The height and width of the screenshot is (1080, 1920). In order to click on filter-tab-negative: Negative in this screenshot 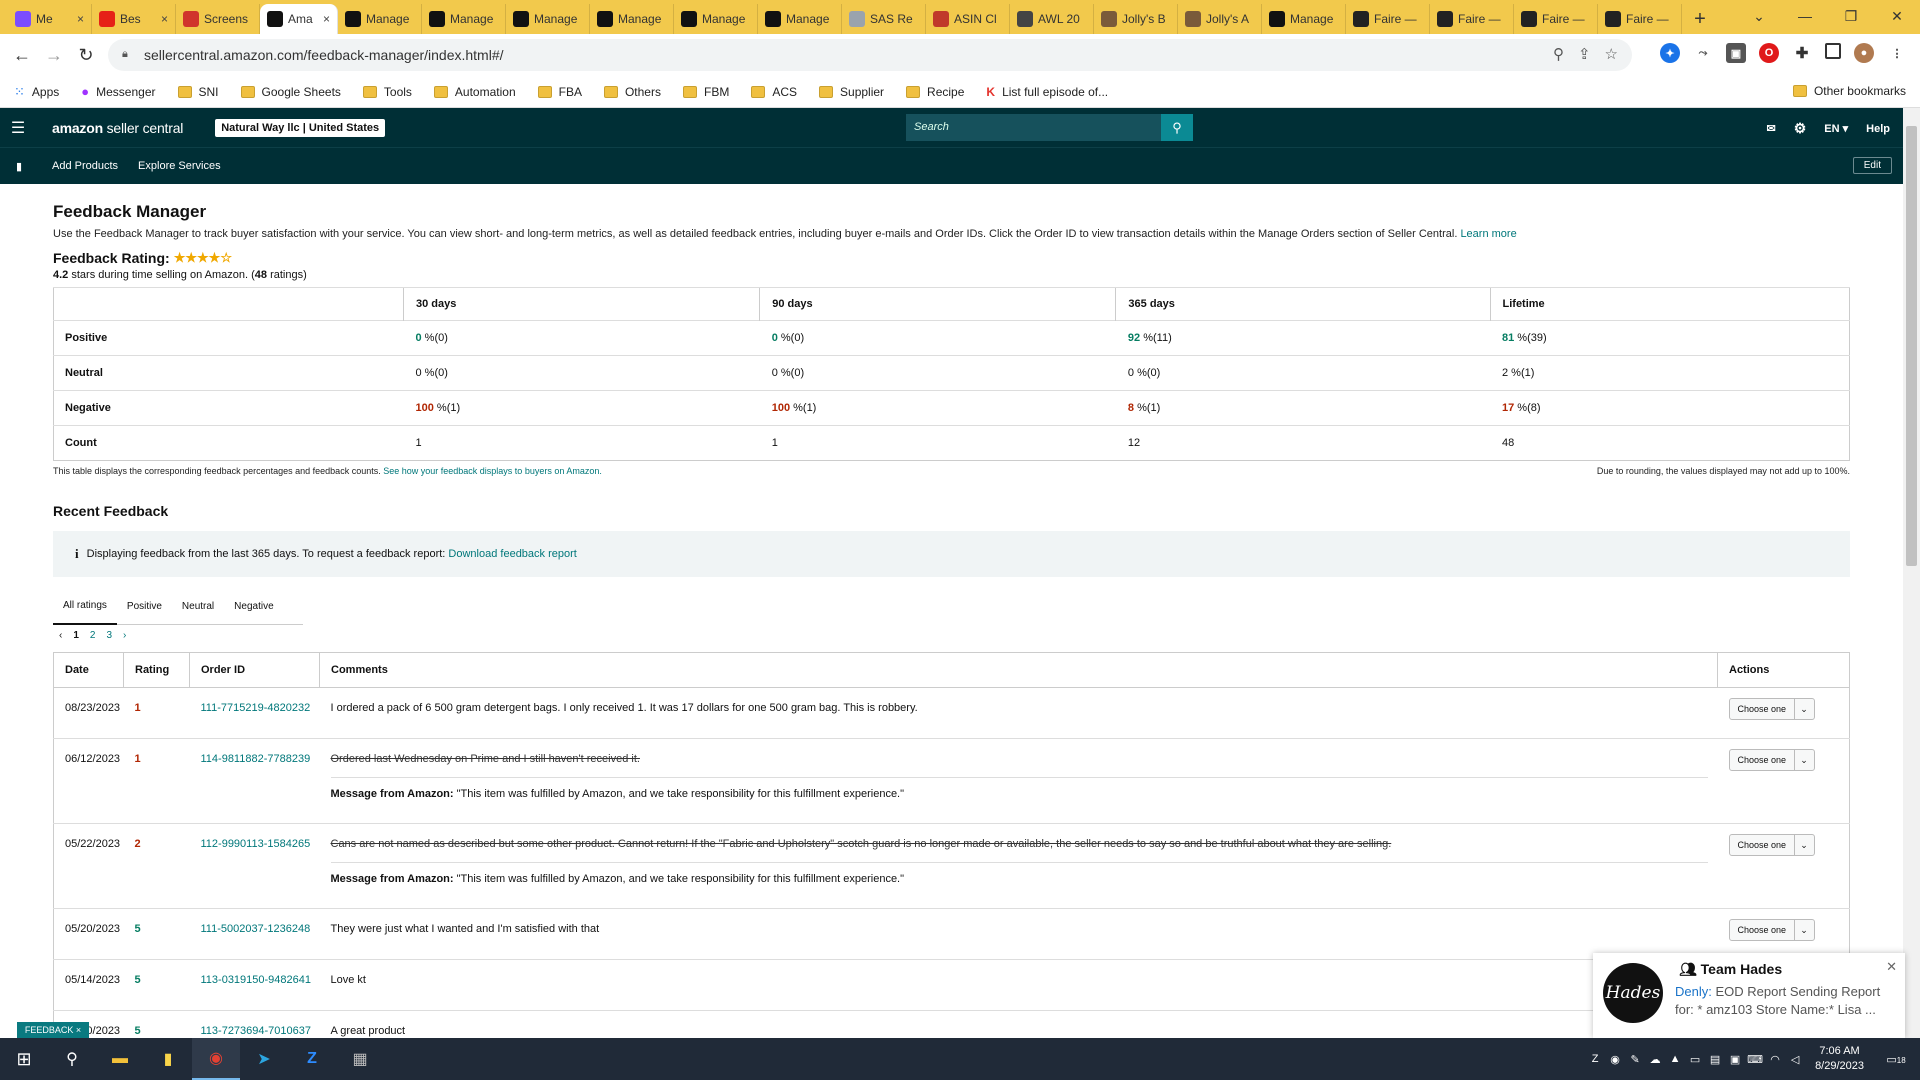, I will do `click(253, 607)`.